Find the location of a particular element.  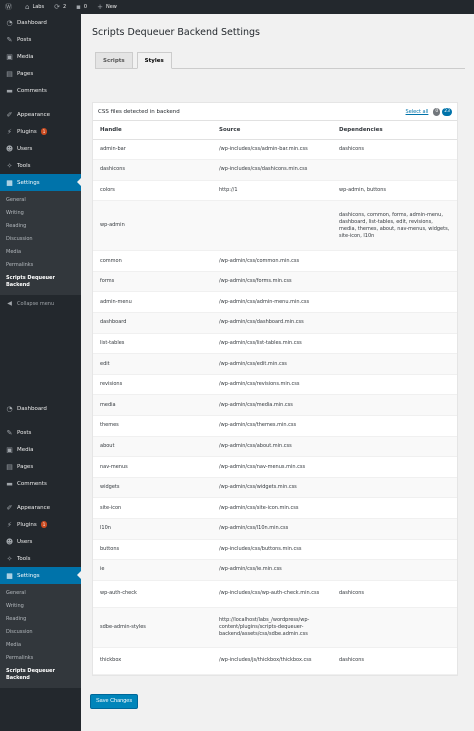

cell-handle: widgets is located at coordinates (152, 488).